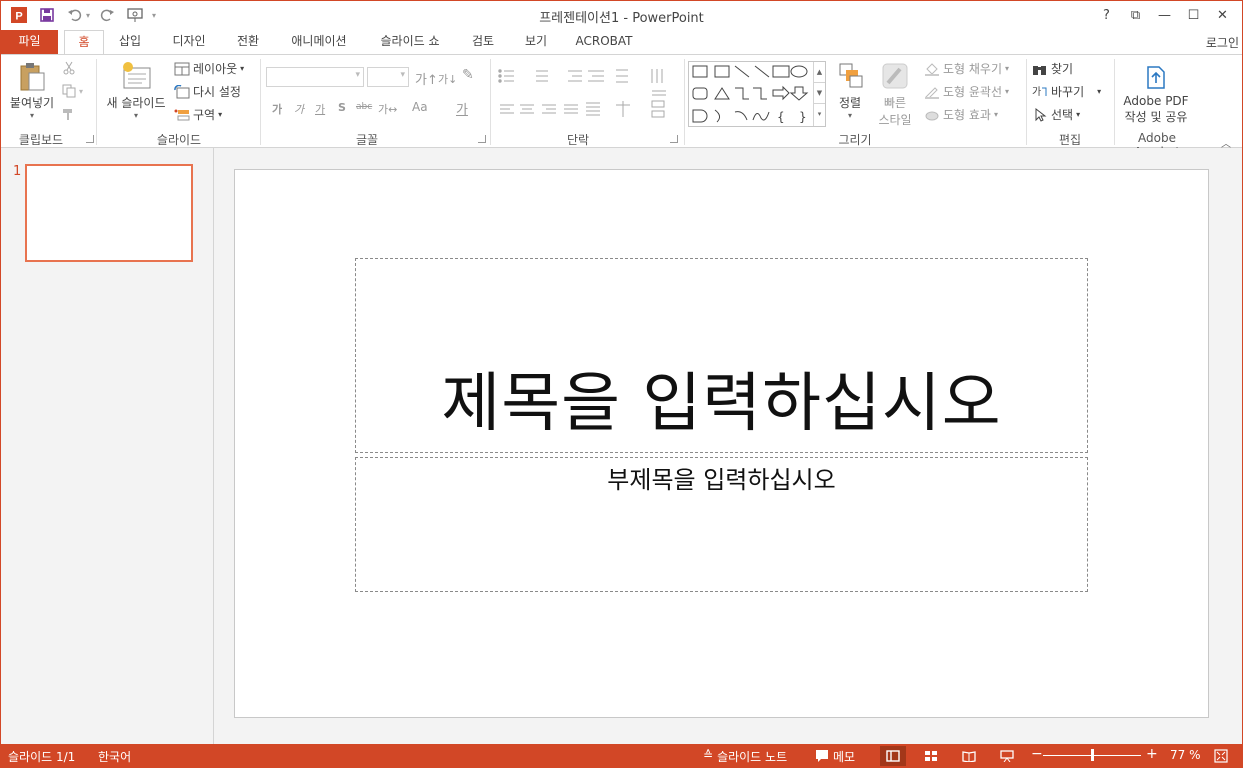 Image resolution: width=1243 pixels, height=768 pixels. What do you see at coordinates (32, 90) in the screenshot?
I see `paste-button: 붙여넣기 ▾` at bounding box center [32, 90].